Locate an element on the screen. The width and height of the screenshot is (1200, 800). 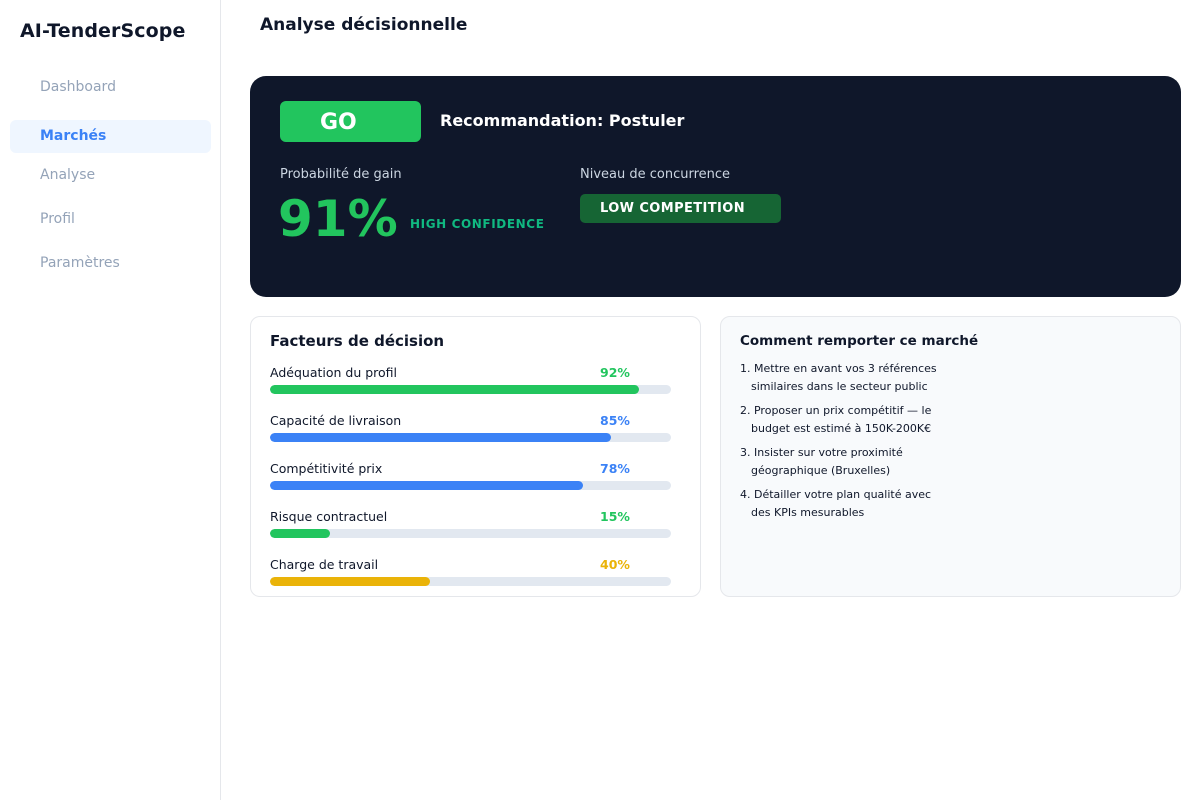
sidebar-item-parametres: Paramètres is located at coordinates (110, 263).